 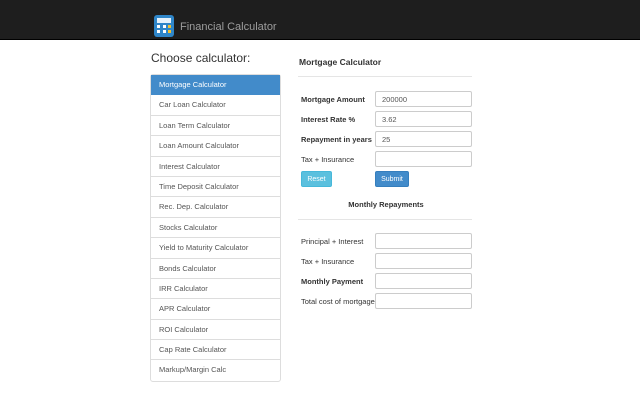 What do you see at coordinates (215, 105) in the screenshot?
I see `sidebar-item-car-loan: Car Loan Calculator` at bounding box center [215, 105].